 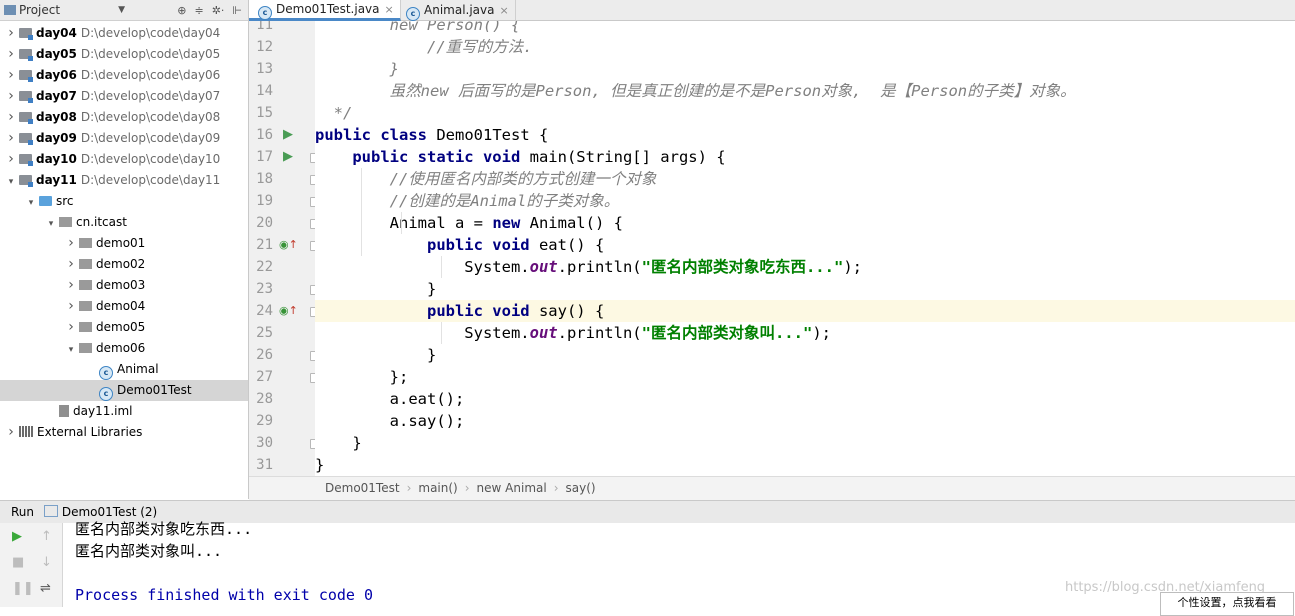 I want to click on tree-item-demo01: › demo01, so click(x=124, y=243).